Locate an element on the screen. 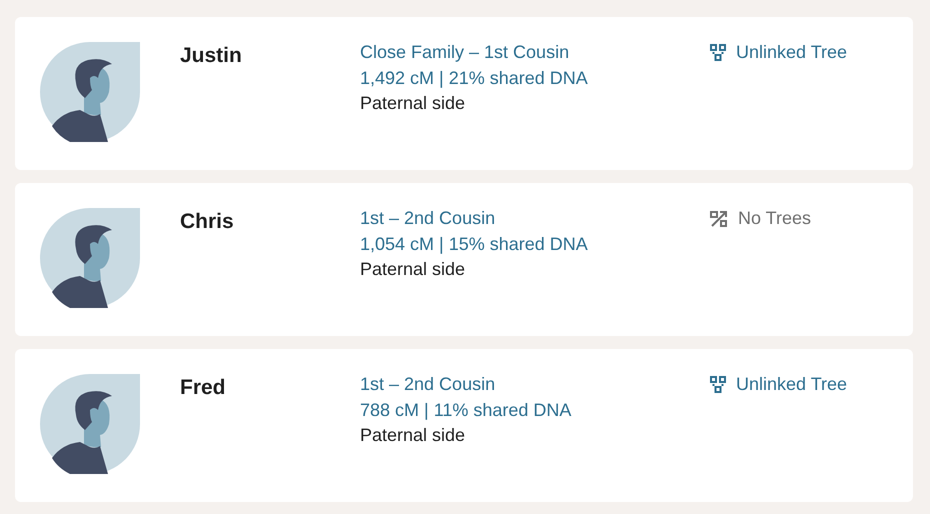 The width and height of the screenshot is (930, 514). match-name: Chris is located at coordinates (270, 222).